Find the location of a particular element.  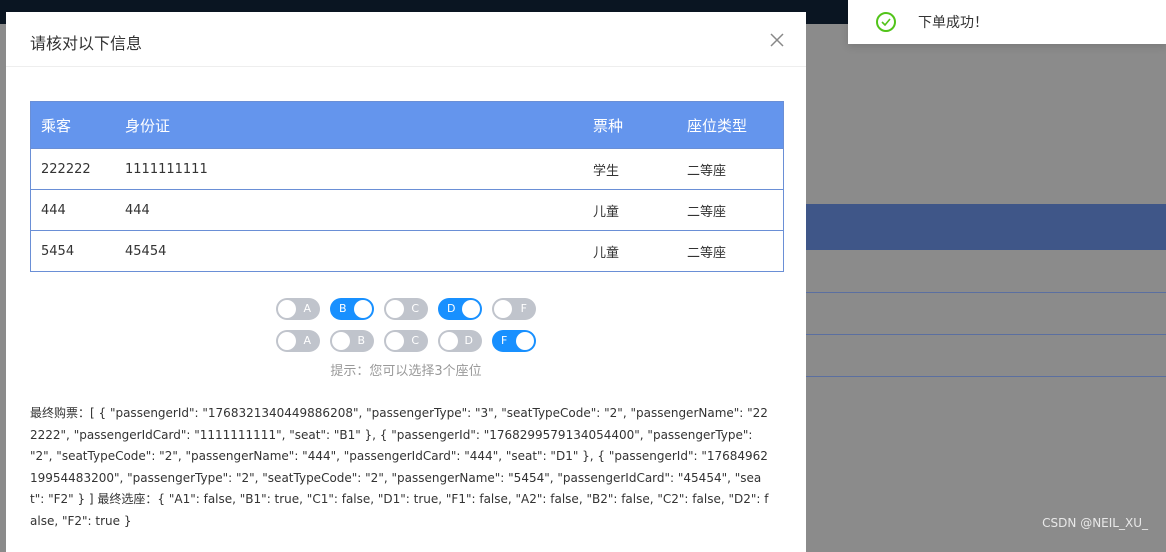

seat-toggle-b1: B is located at coordinates (352, 309).